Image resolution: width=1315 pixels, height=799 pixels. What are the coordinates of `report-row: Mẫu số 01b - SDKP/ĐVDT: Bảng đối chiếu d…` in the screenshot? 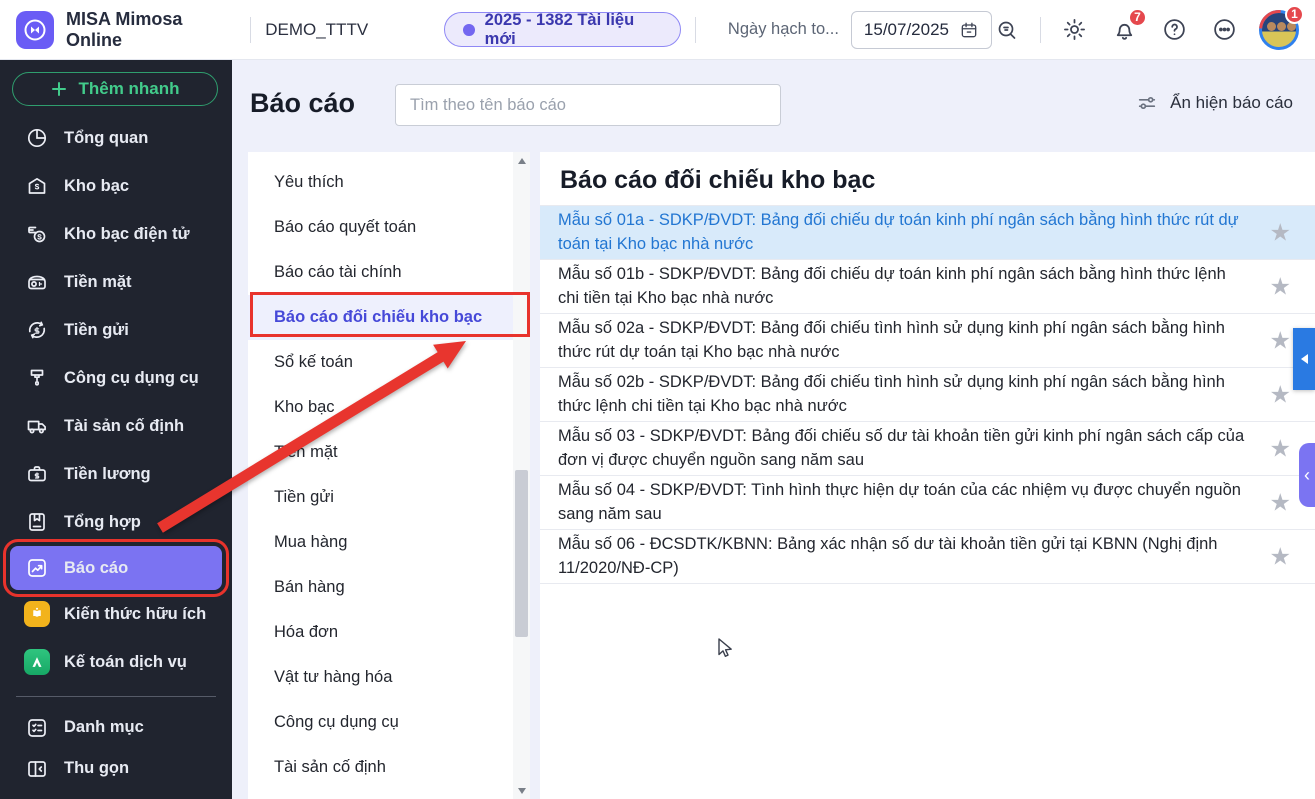 It's located at (927, 287).